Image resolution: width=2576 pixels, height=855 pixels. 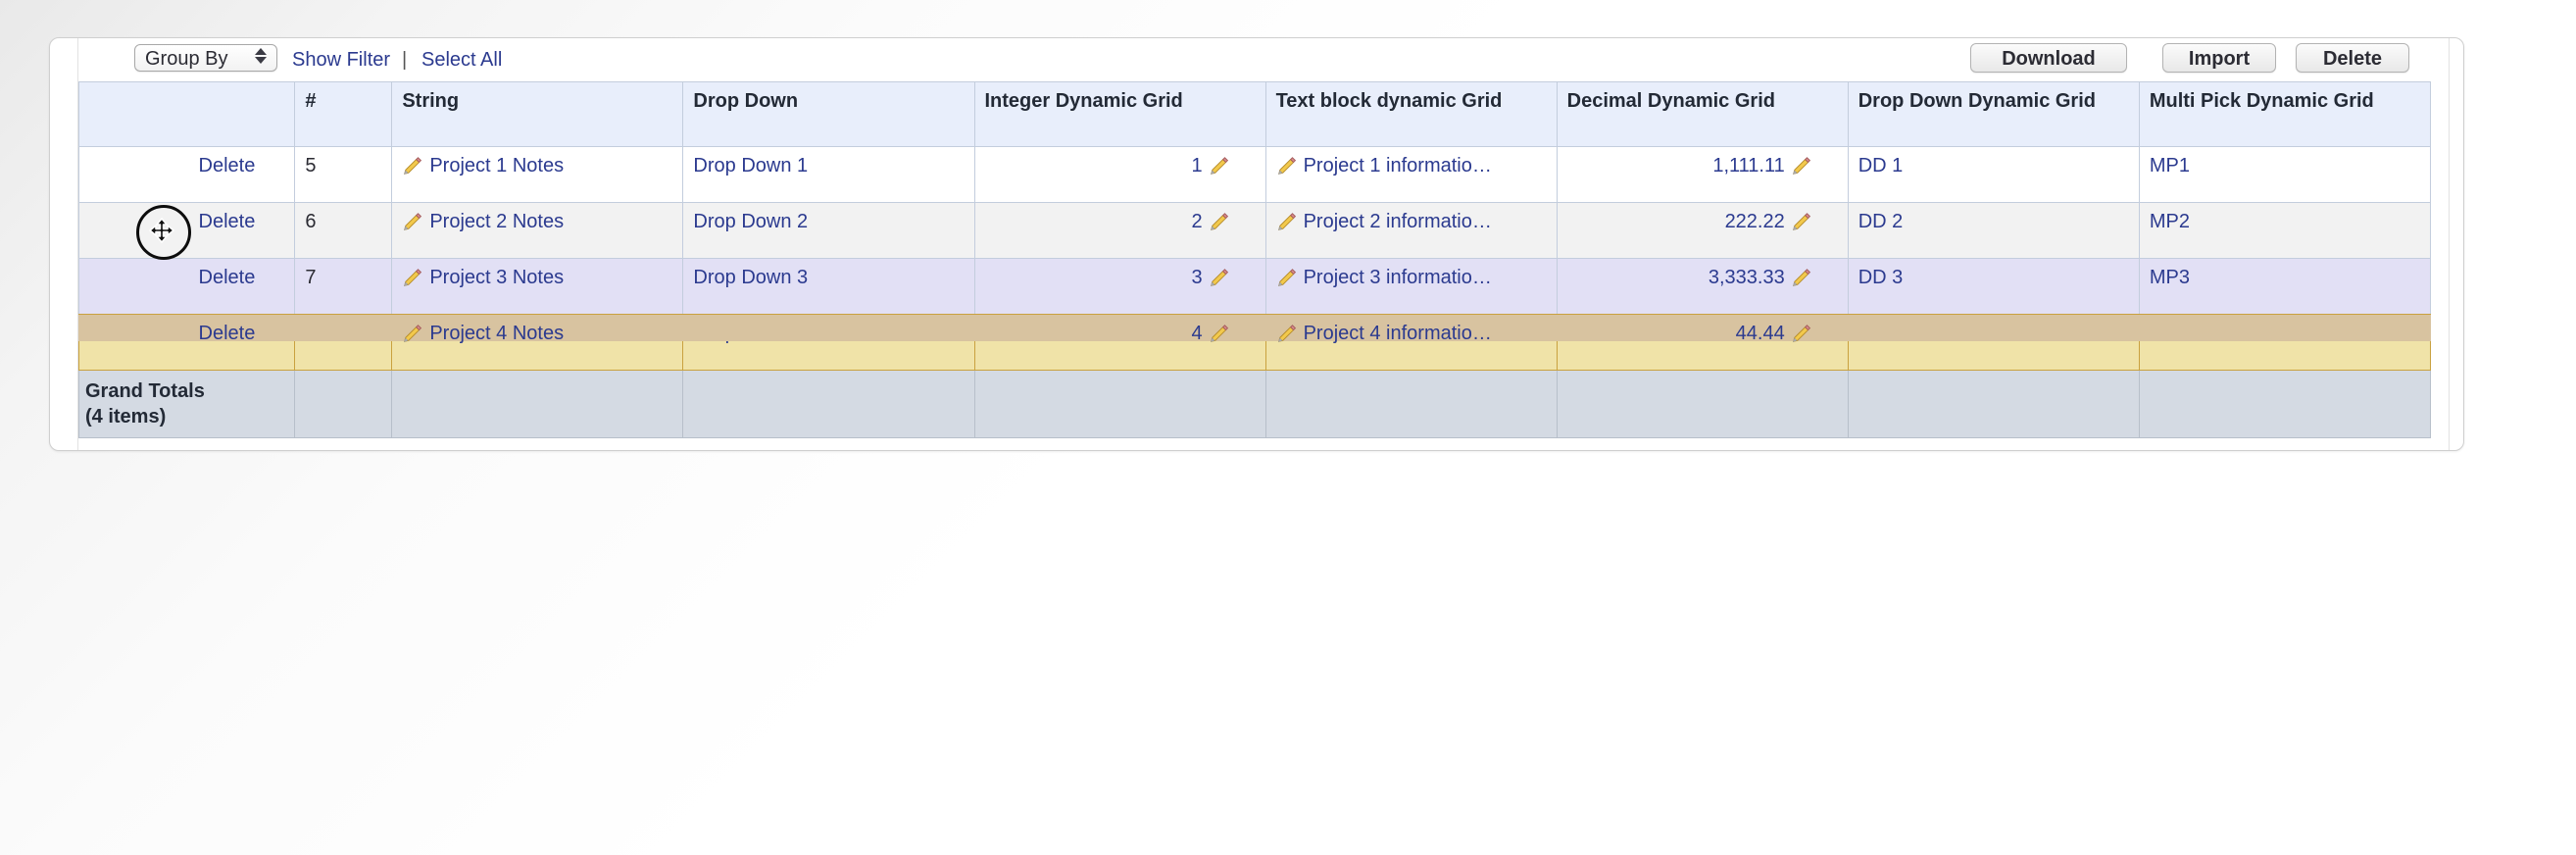 I want to click on grand-totals-string-cell, so click(x=537, y=404).